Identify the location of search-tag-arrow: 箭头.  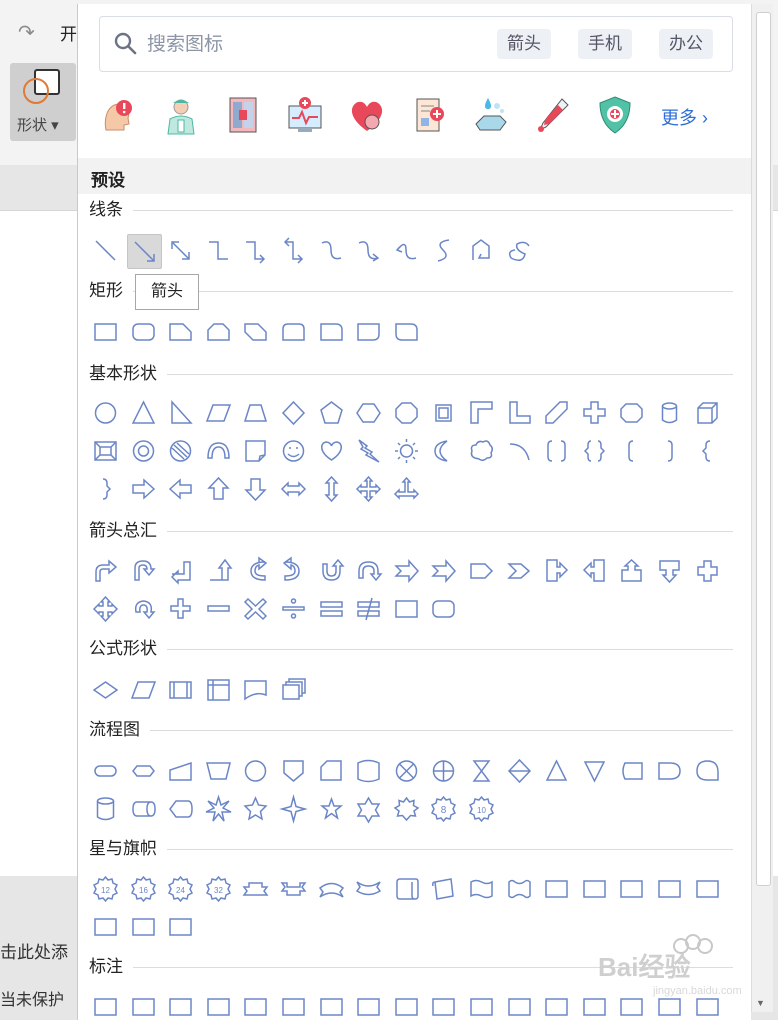
(524, 44).